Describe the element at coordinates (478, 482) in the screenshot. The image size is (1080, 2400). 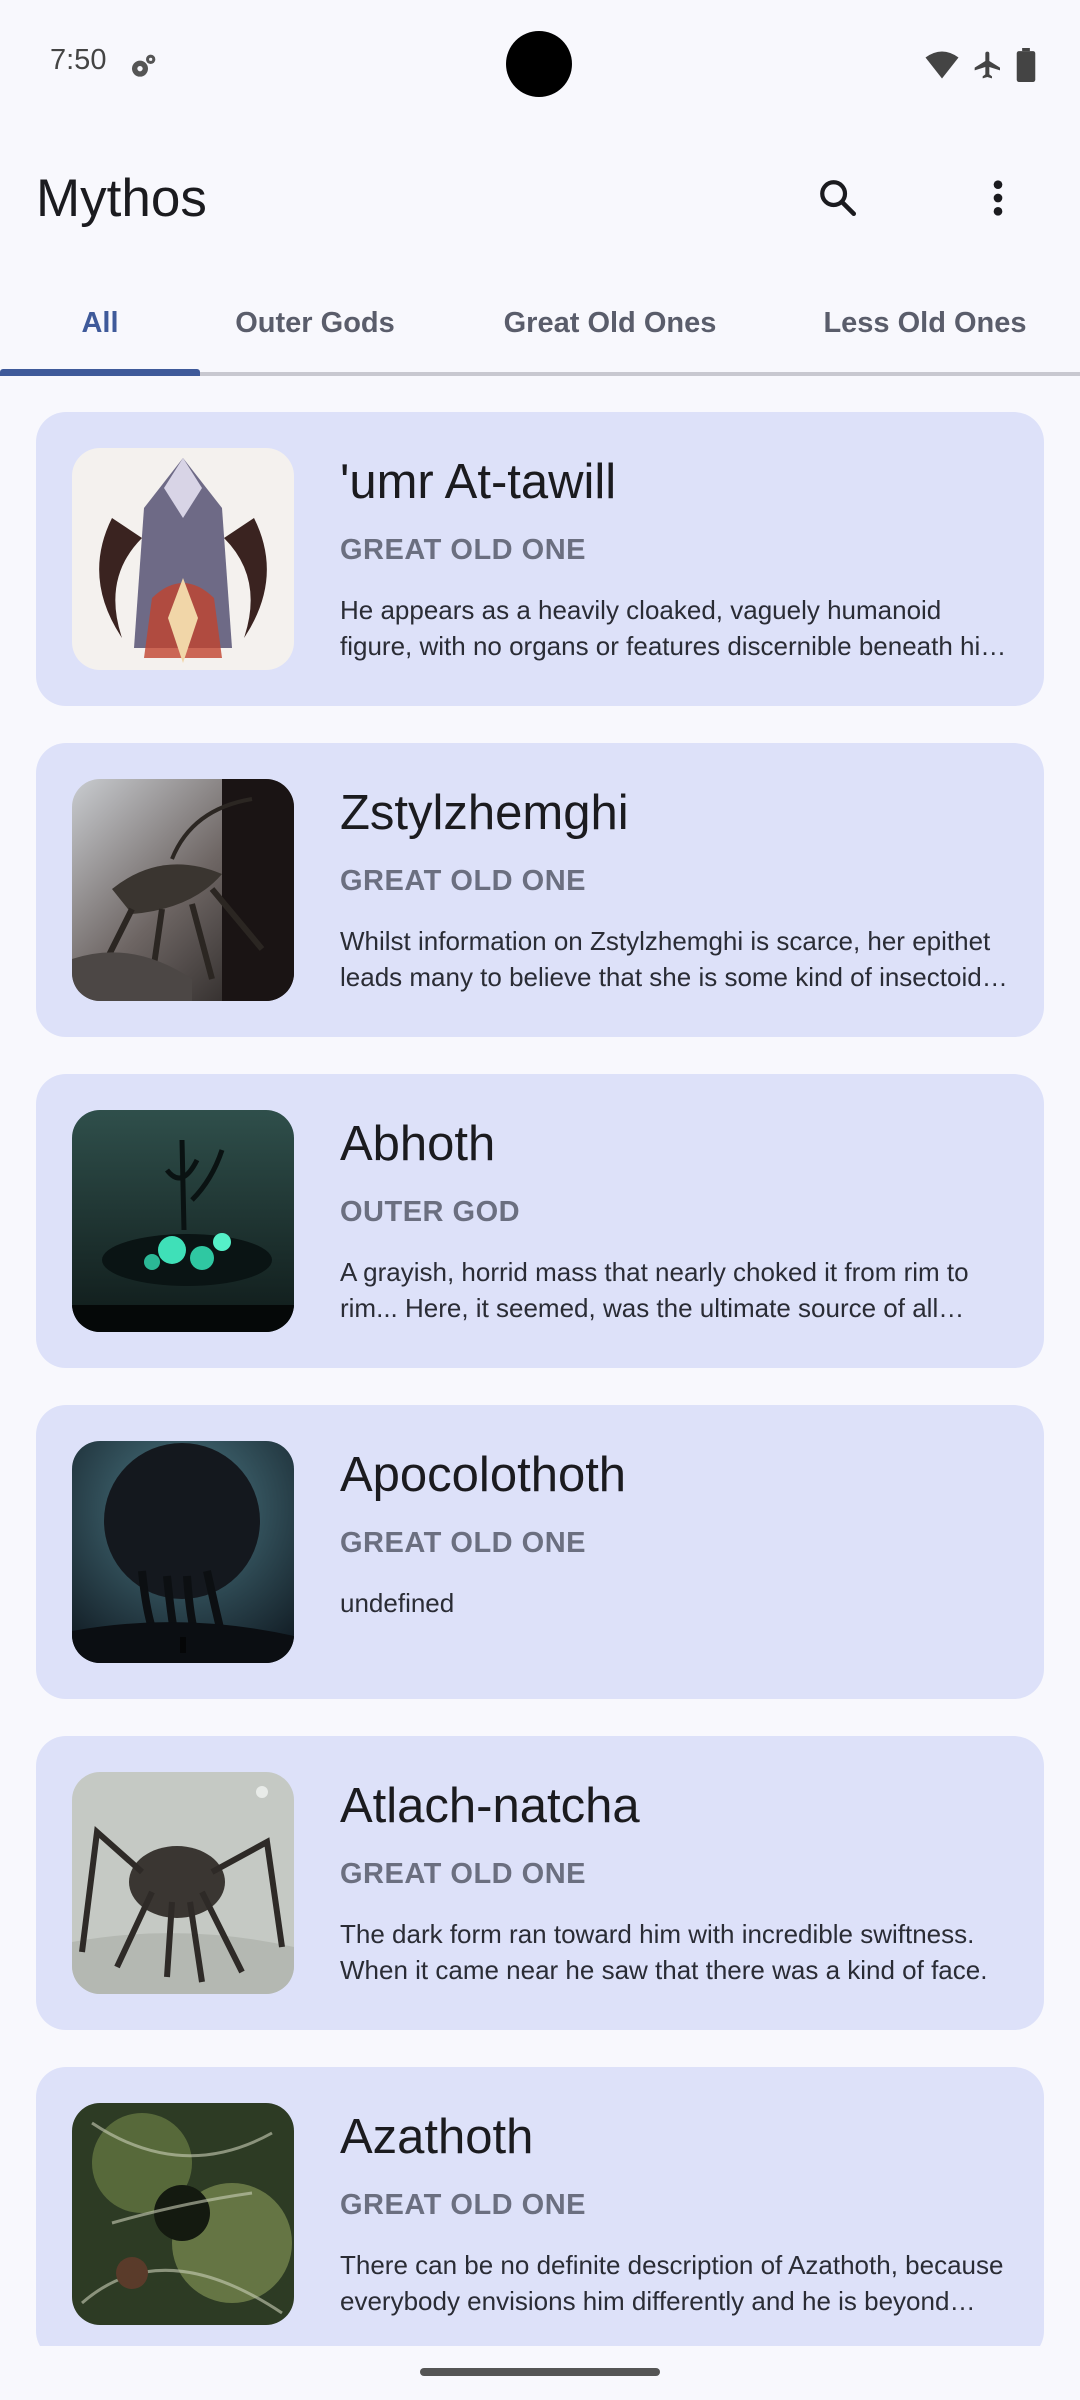
I see `entity-name: 'umr At-tawill` at that location.